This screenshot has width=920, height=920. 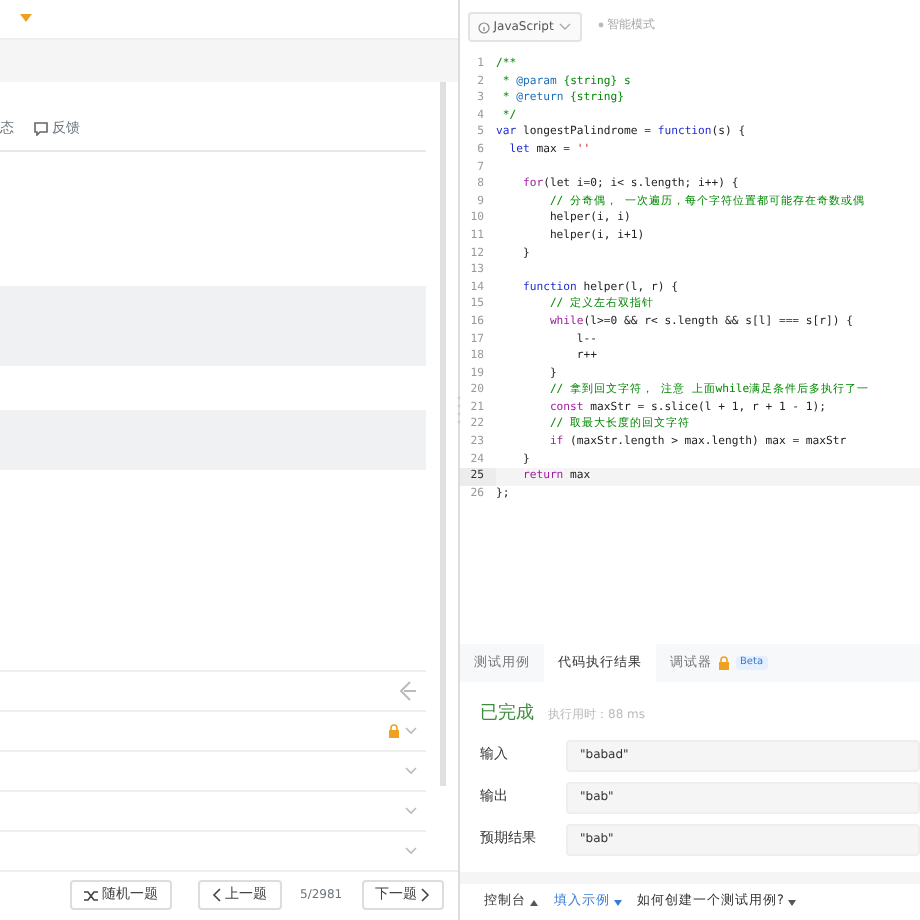 What do you see at coordinates (459, 410) in the screenshot?
I see `drag-handle-icon` at bounding box center [459, 410].